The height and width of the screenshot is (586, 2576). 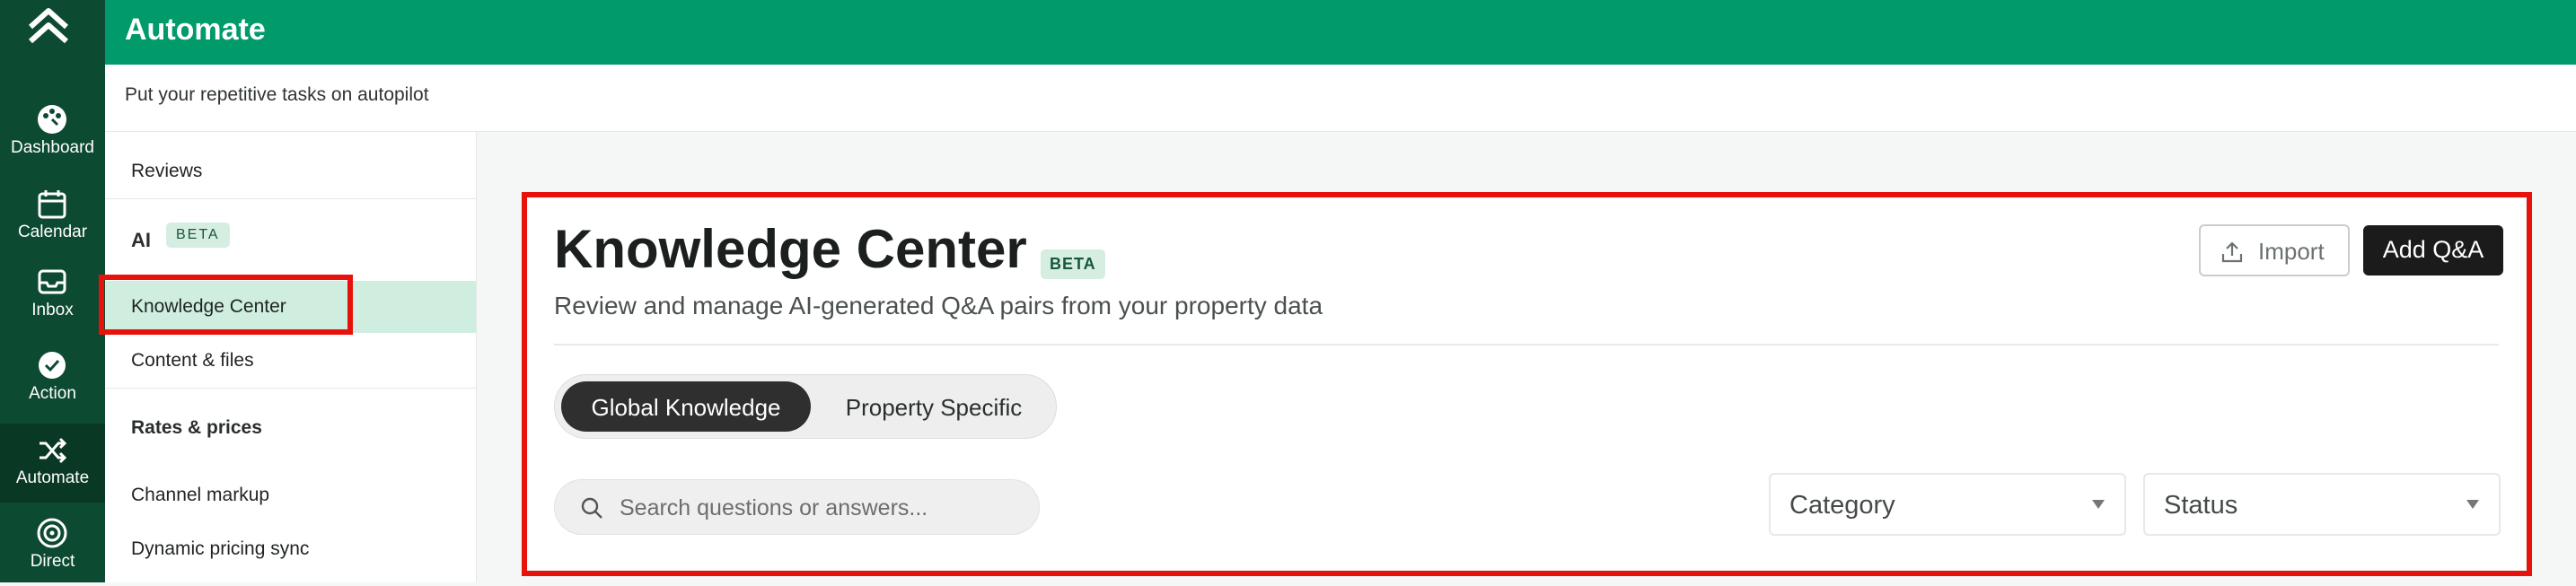 I want to click on sidebar-item-label: Dynamic pricing sync, so click(x=220, y=548).